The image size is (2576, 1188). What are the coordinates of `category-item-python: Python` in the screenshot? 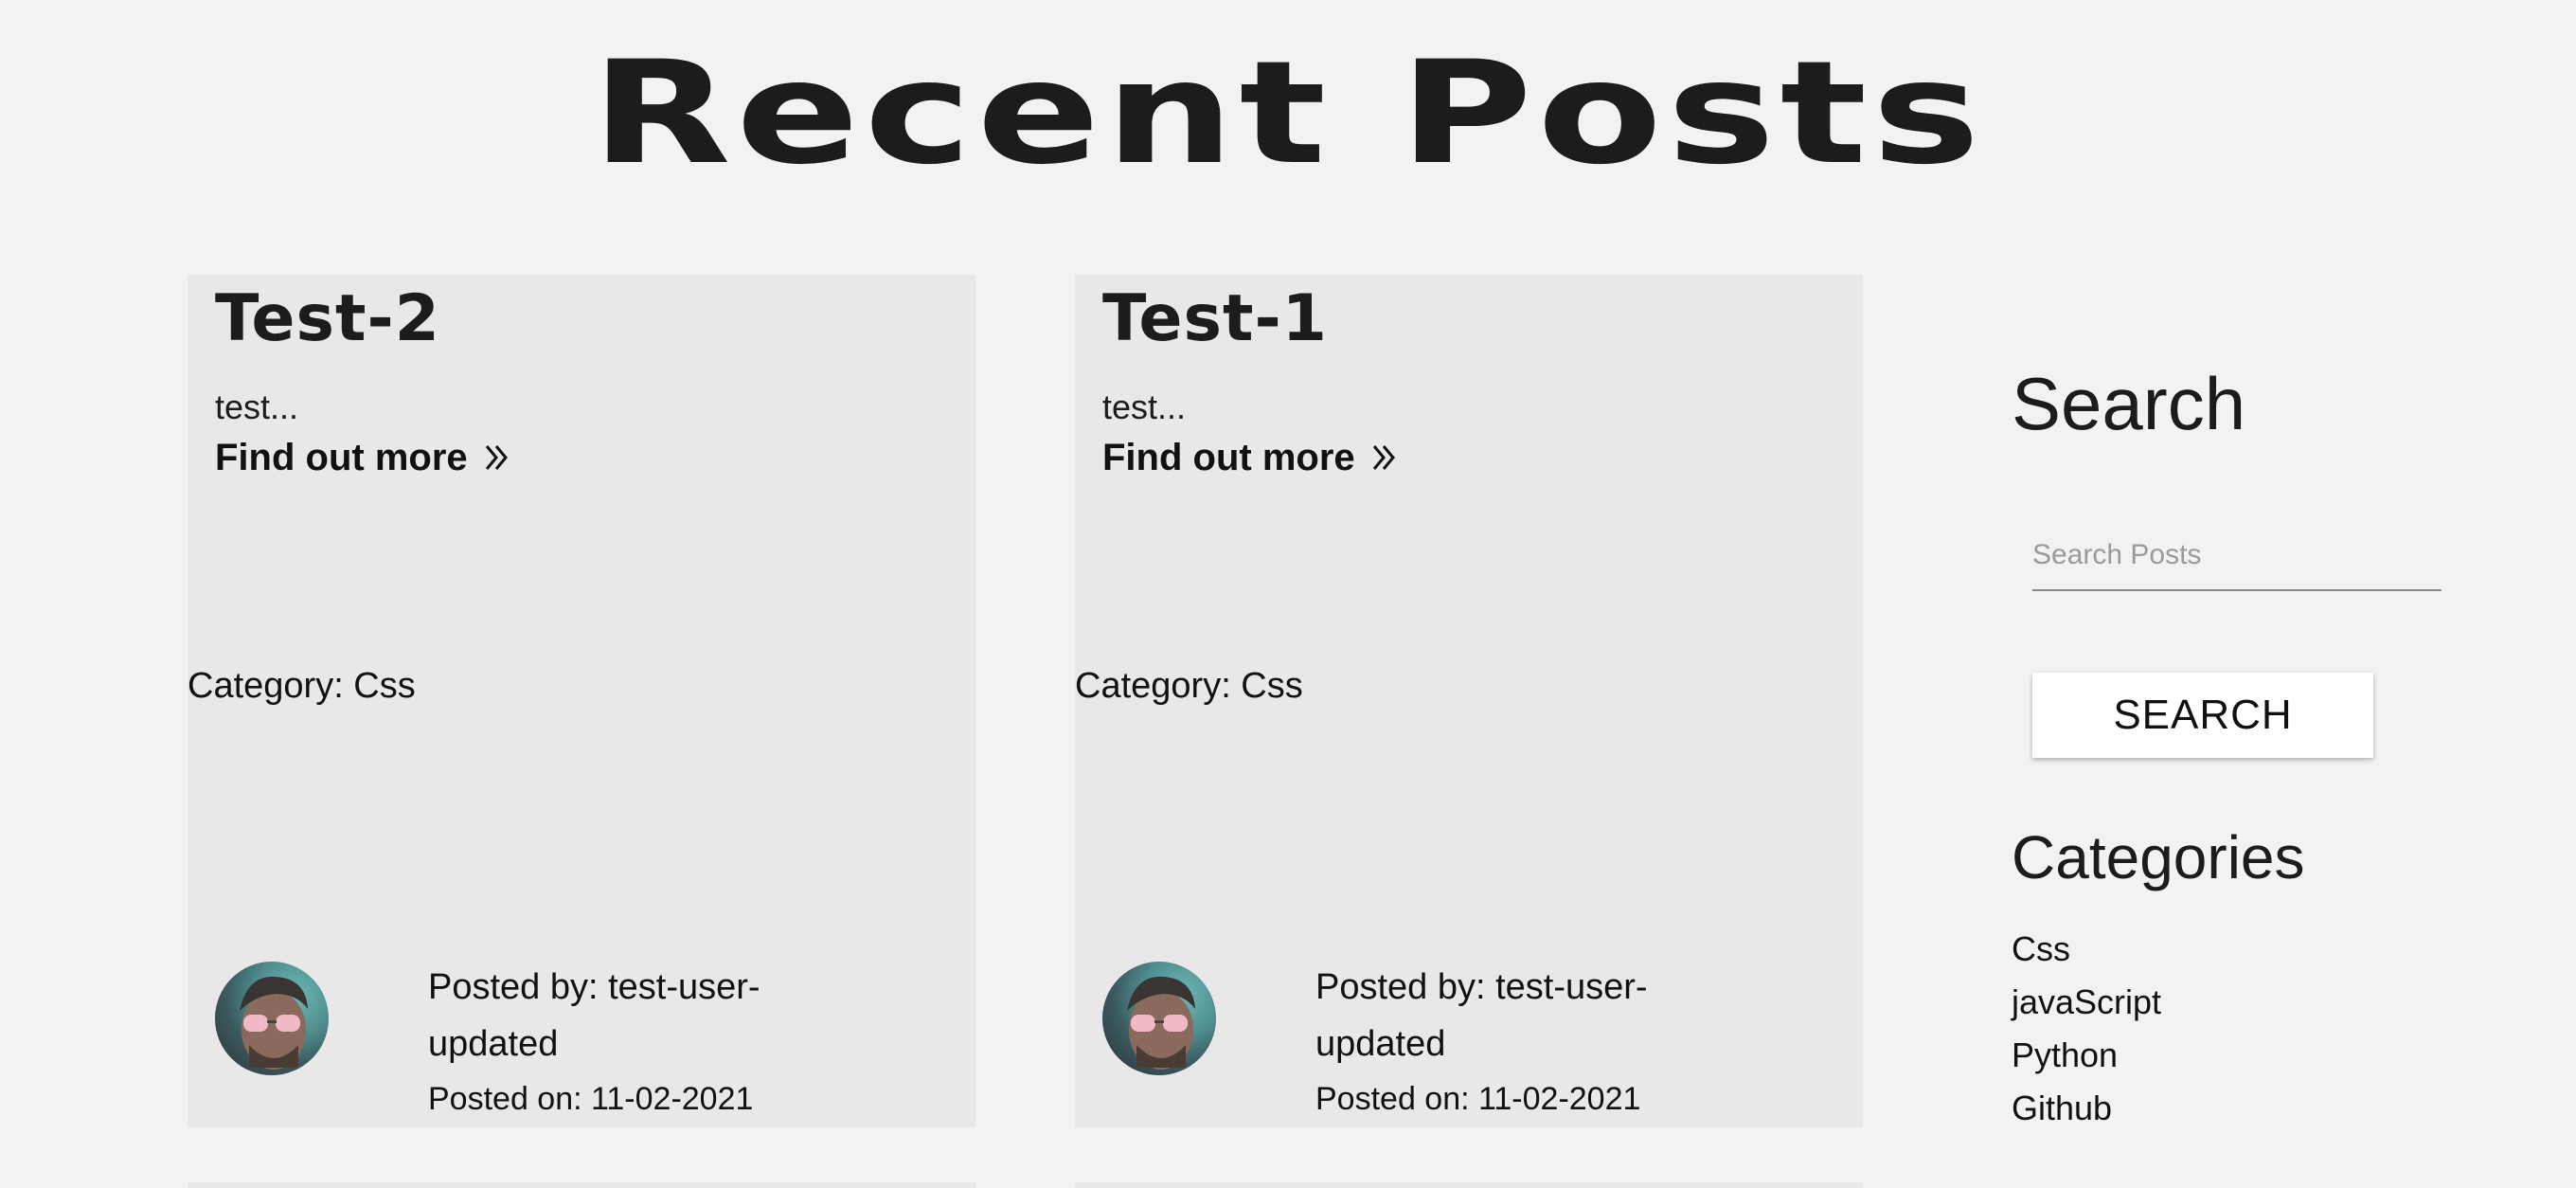 It's located at (2086, 1055).